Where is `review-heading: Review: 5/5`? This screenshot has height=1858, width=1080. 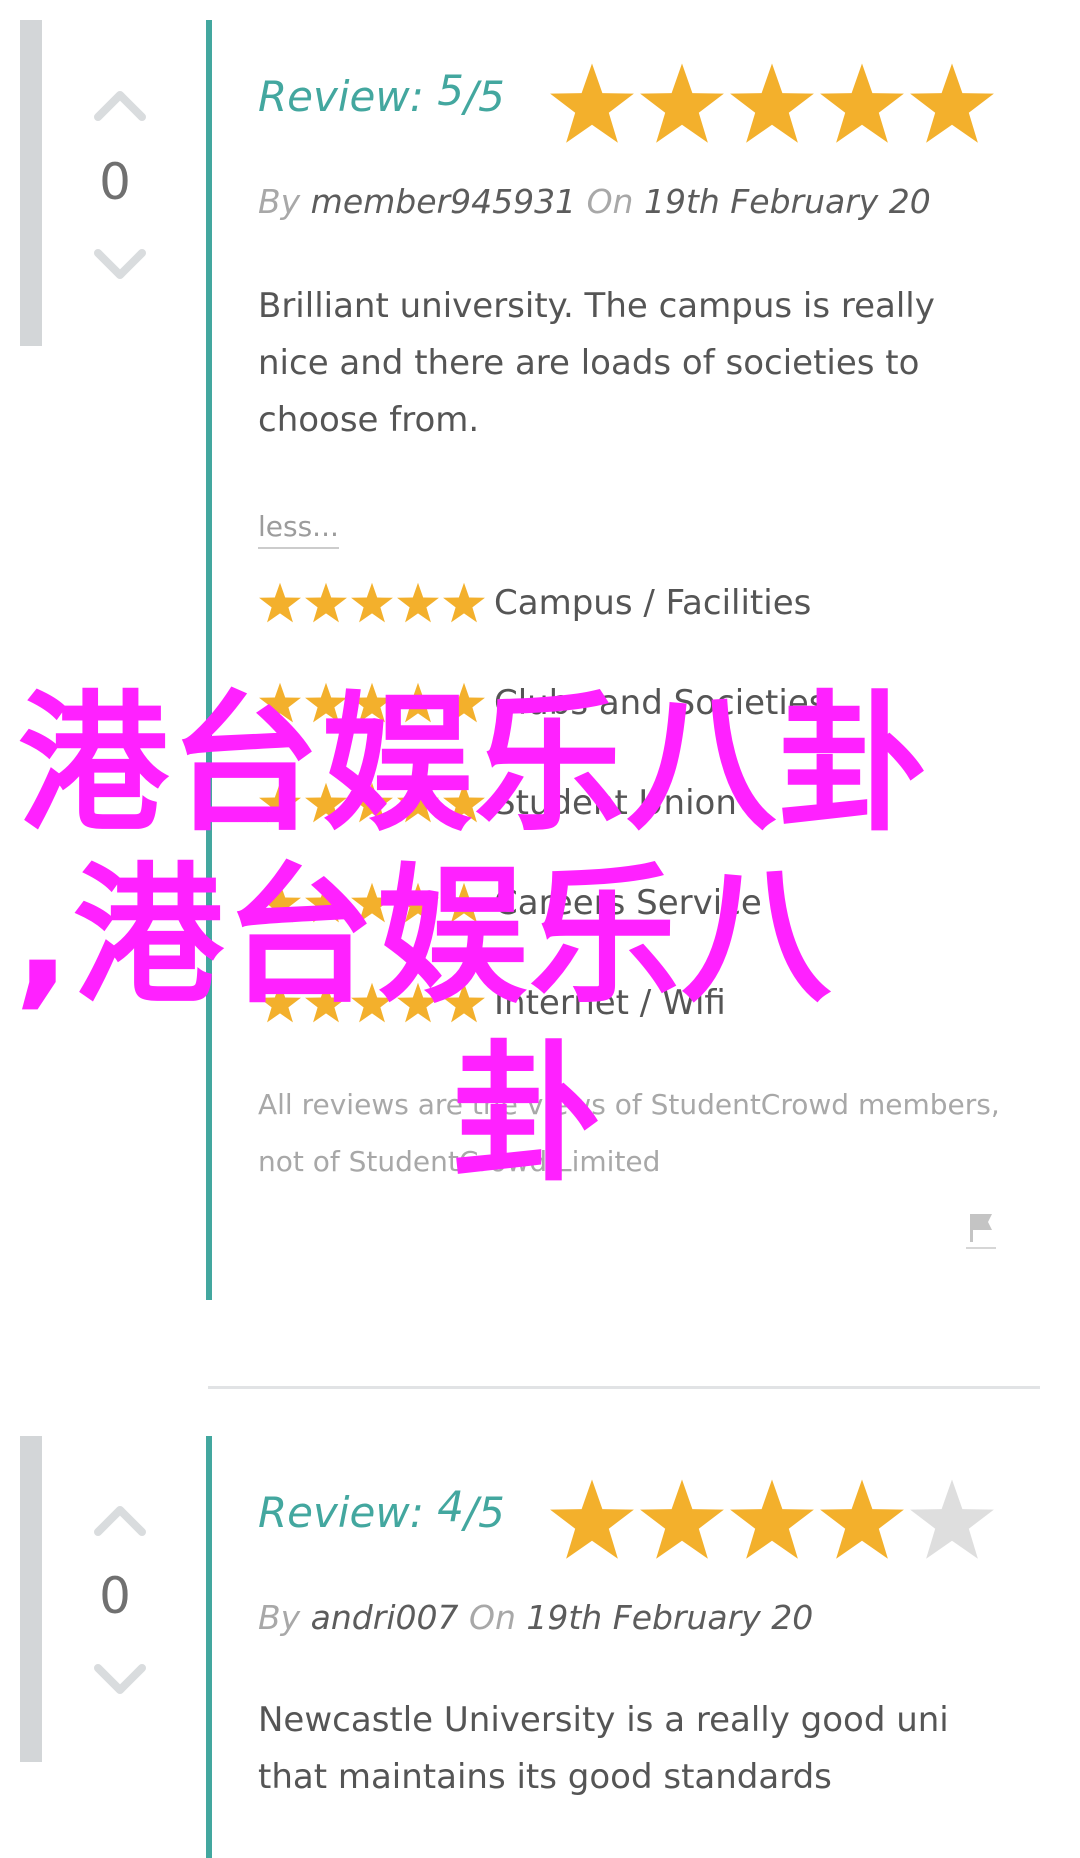
review-heading: Review: 5/5 is located at coordinates (381, 93).